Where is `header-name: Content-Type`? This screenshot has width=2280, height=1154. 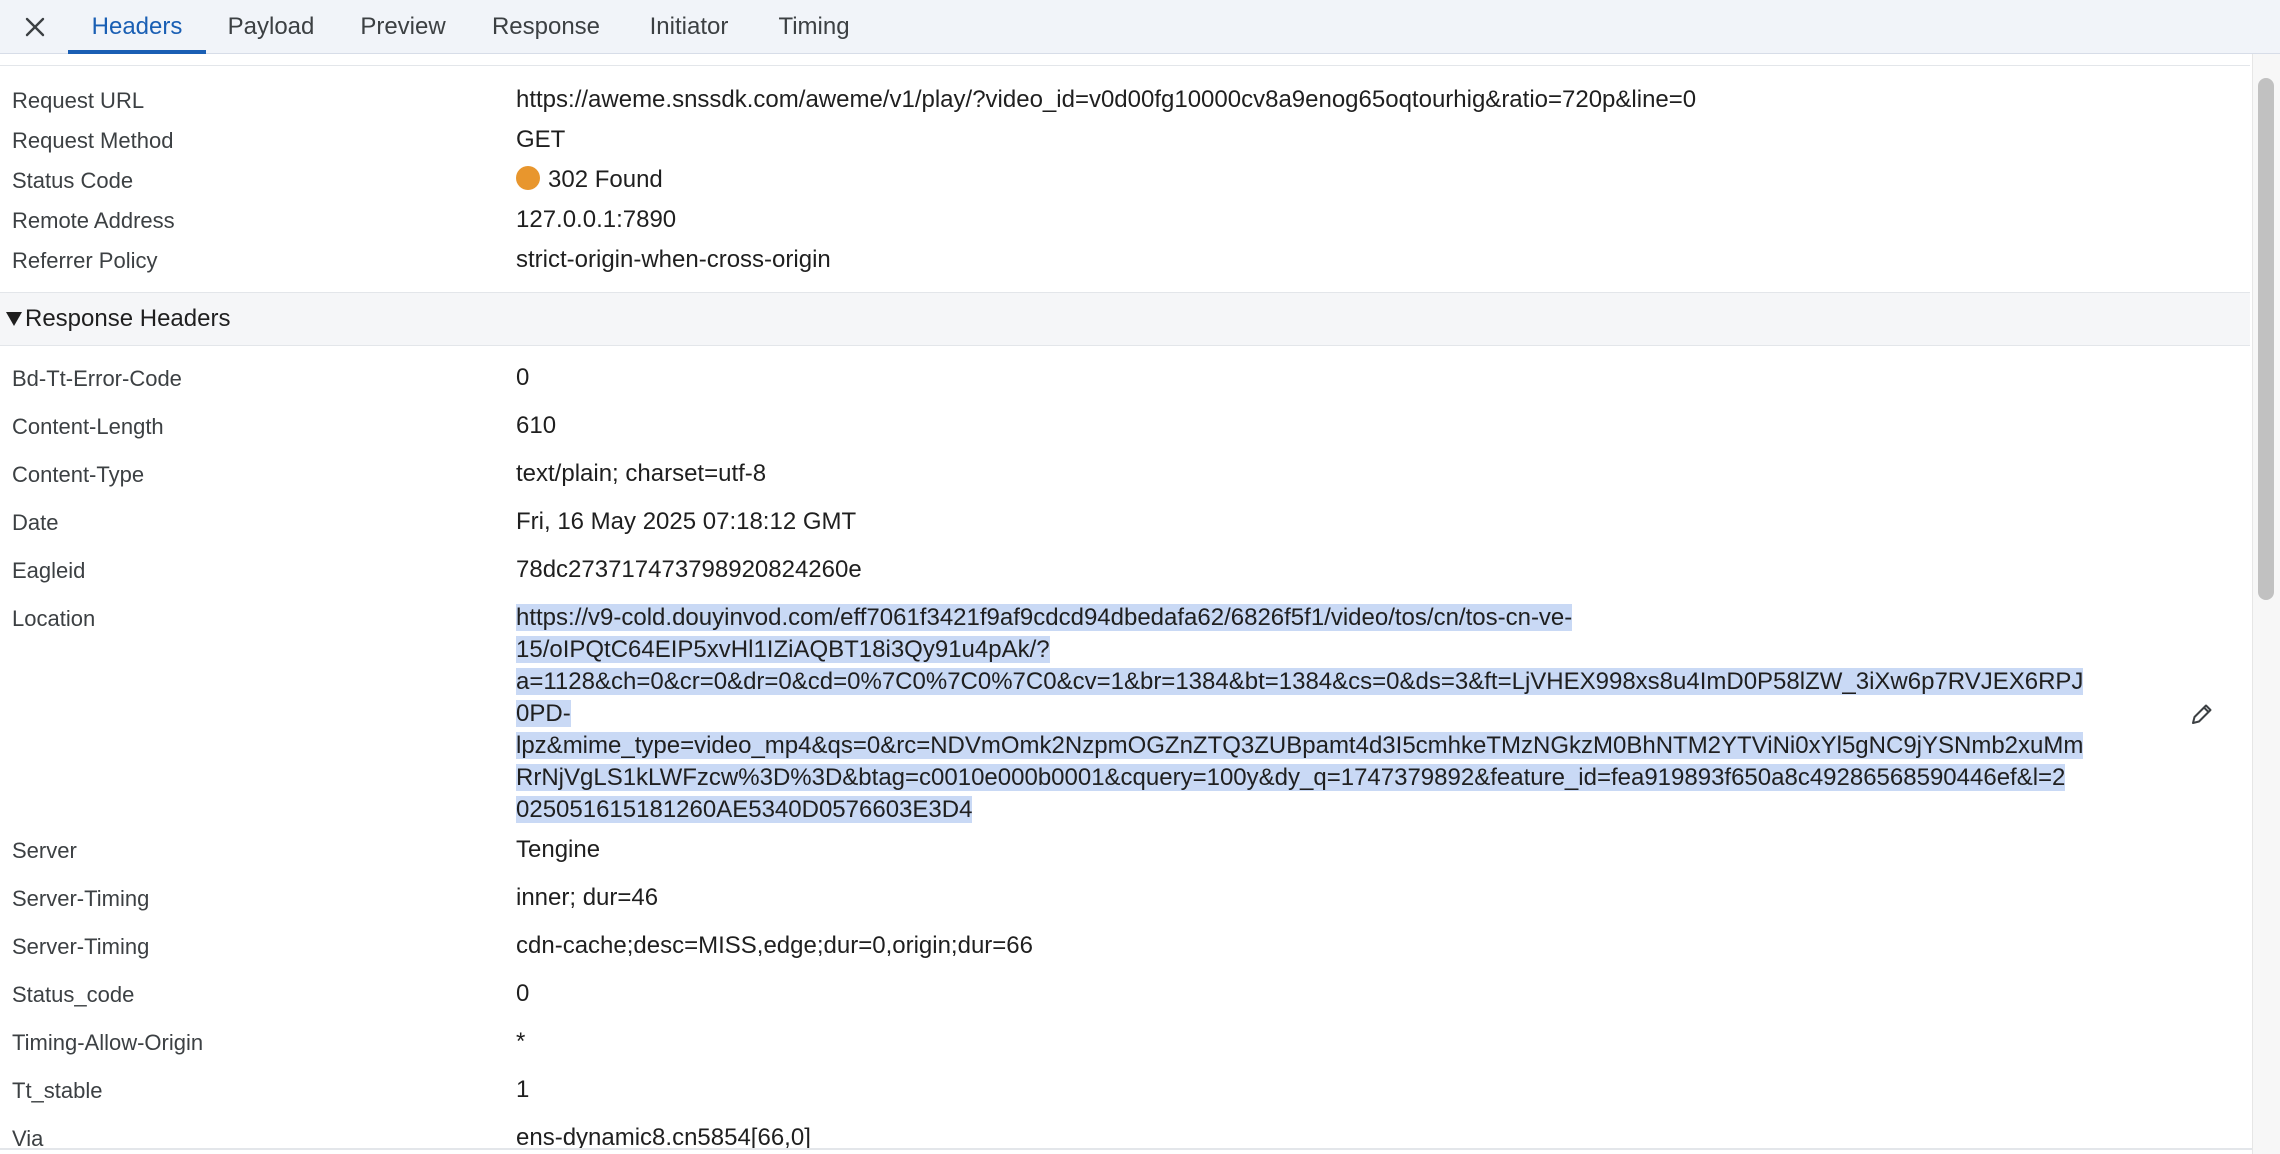 header-name: Content-Type is located at coordinates (78, 474).